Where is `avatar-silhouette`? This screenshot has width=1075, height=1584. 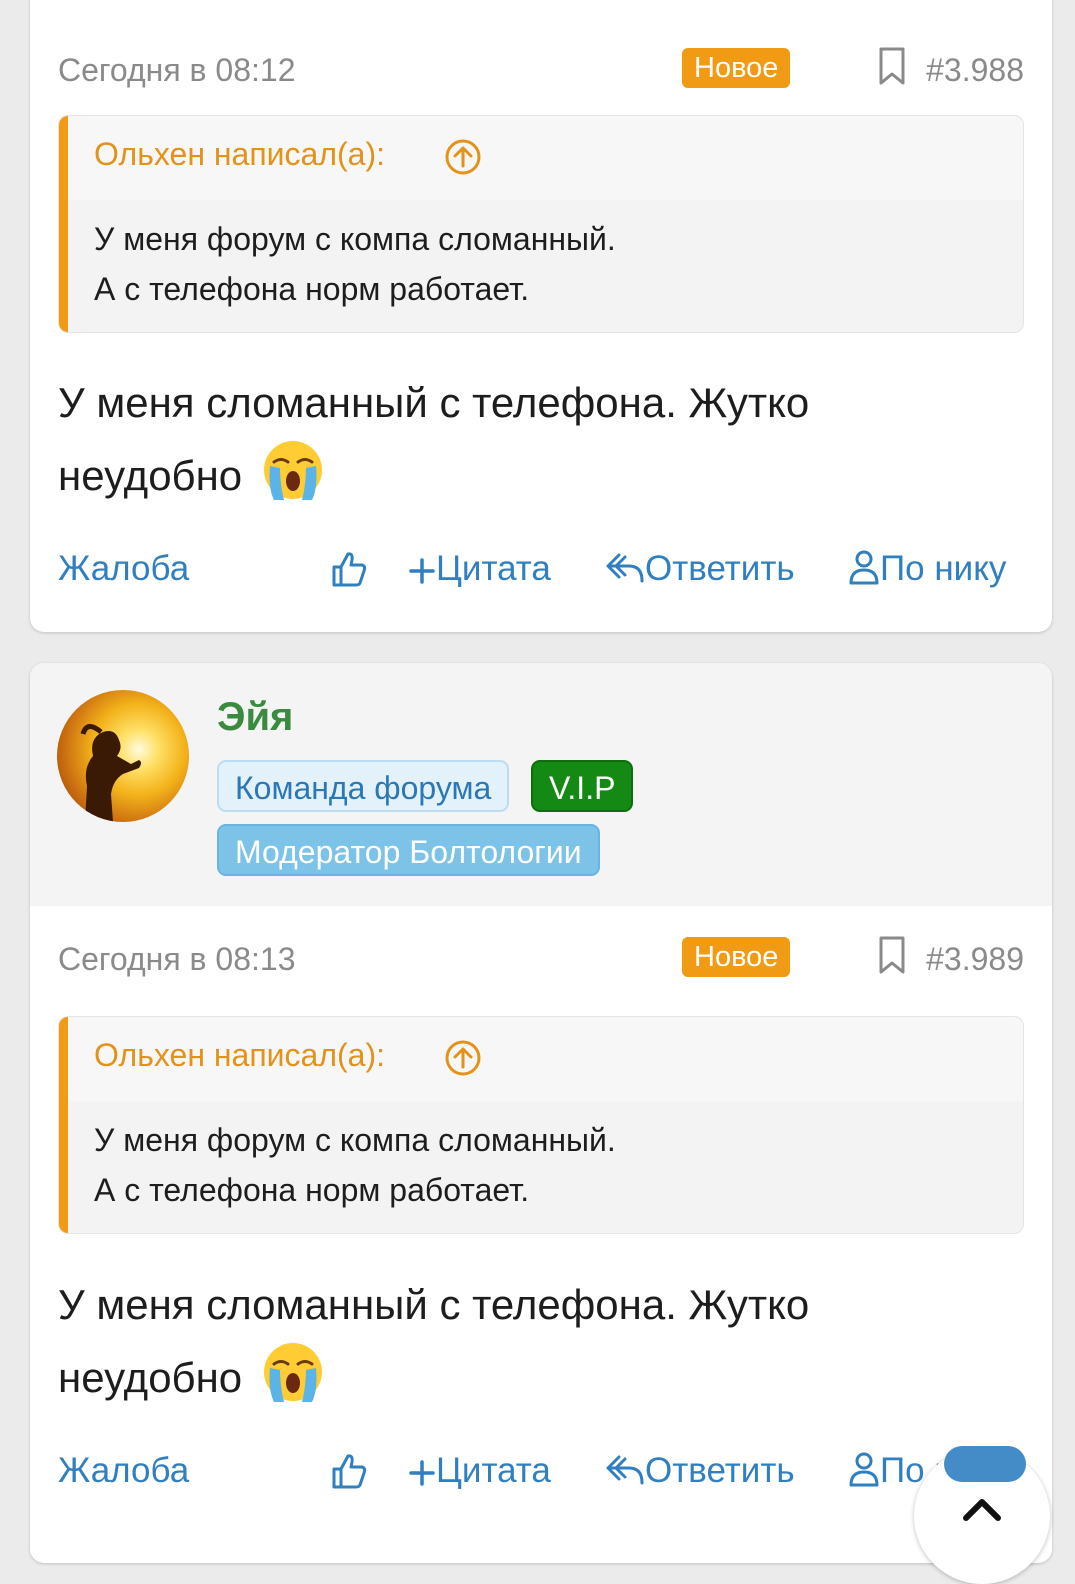 avatar-silhouette is located at coordinates (110, 773).